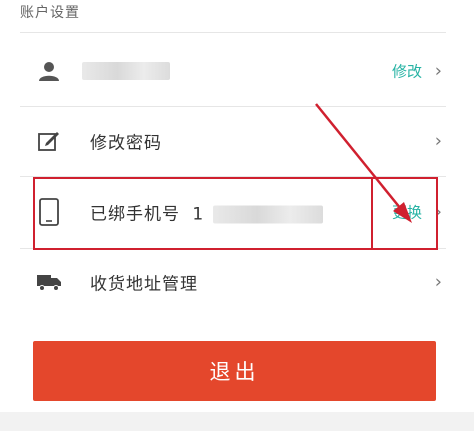 This screenshot has height=431, width=474. Describe the element at coordinates (126, 71) in the screenshot. I see `username-redacted` at that location.